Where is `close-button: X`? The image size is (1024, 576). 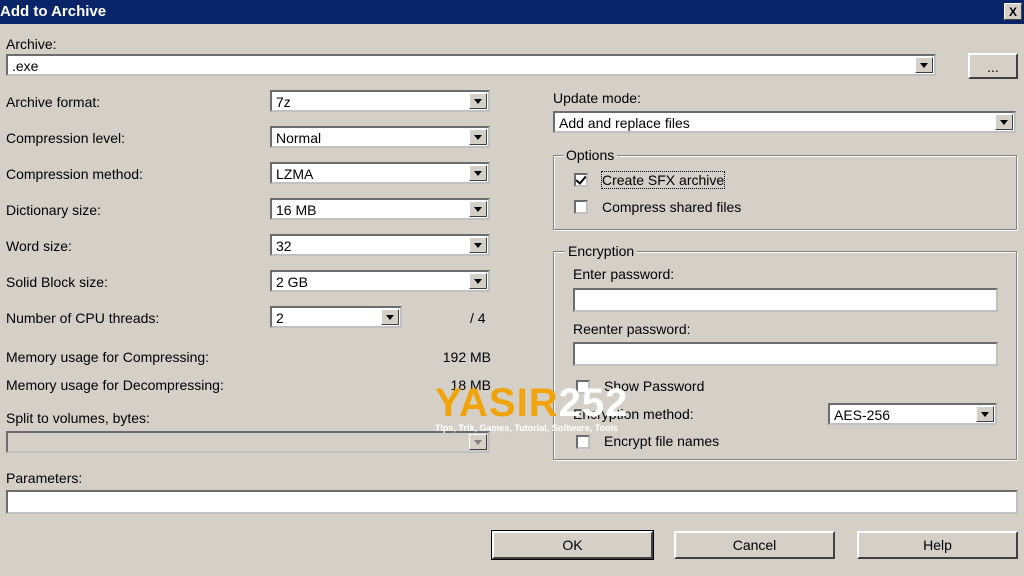 close-button: X is located at coordinates (1013, 11).